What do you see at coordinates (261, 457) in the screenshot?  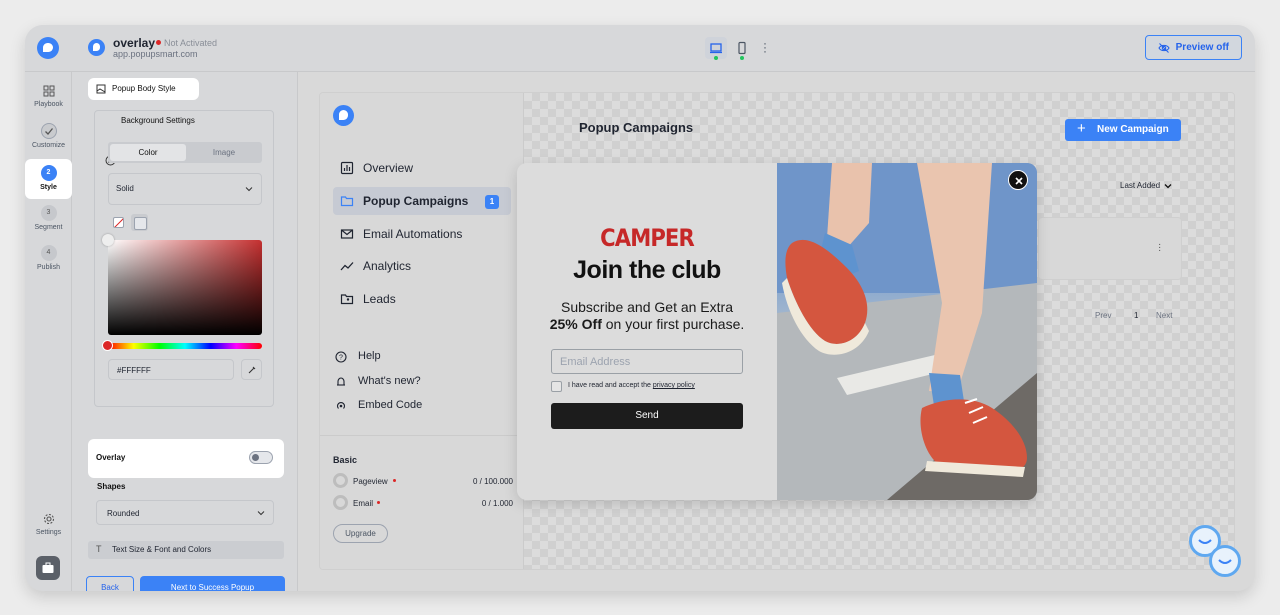 I see `overlay-toggle` at bounding box center [261, 457].